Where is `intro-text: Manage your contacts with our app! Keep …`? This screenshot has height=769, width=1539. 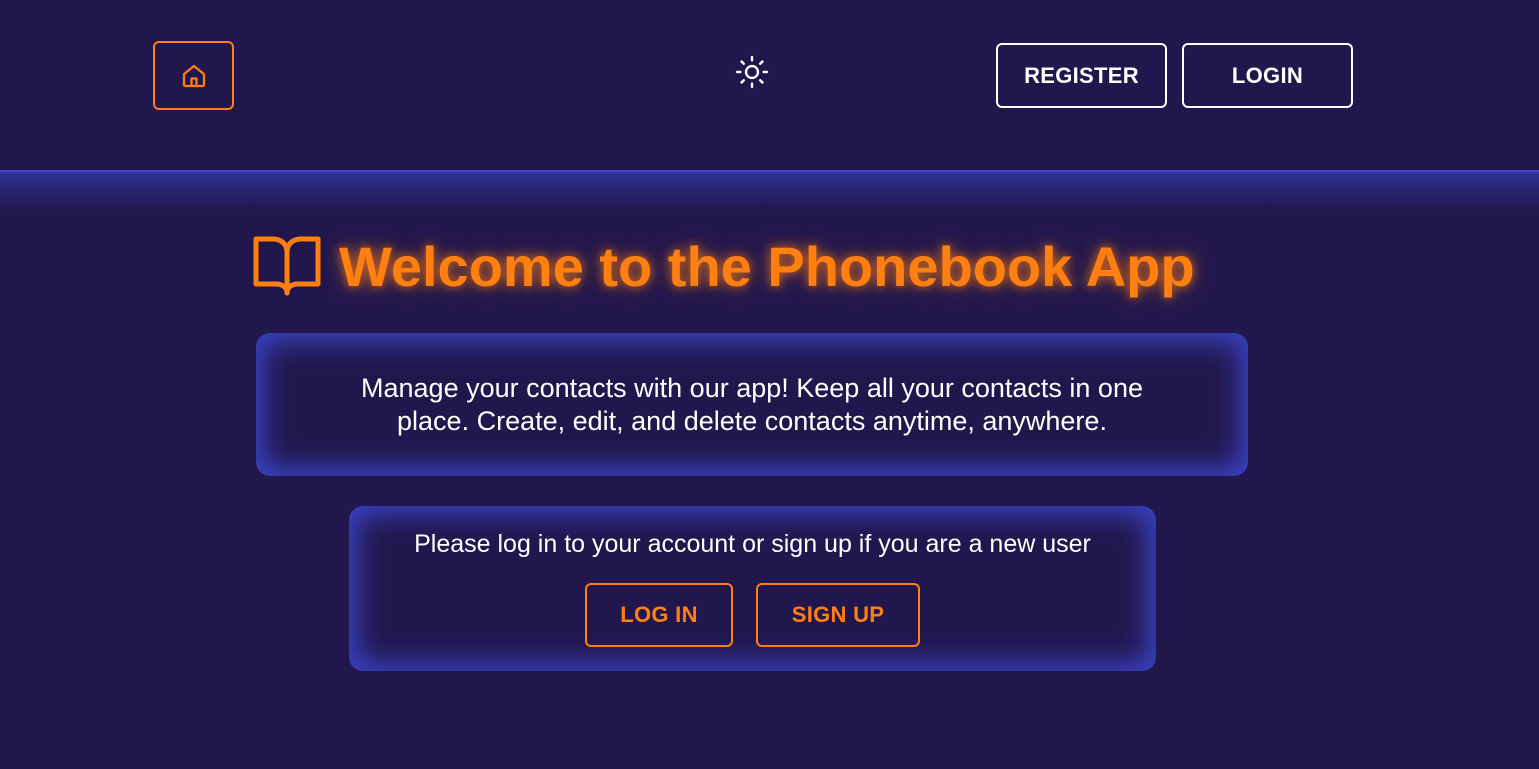
intro-text: Manage your contacts with our app! Keep … is located at coordinates (752, 404).